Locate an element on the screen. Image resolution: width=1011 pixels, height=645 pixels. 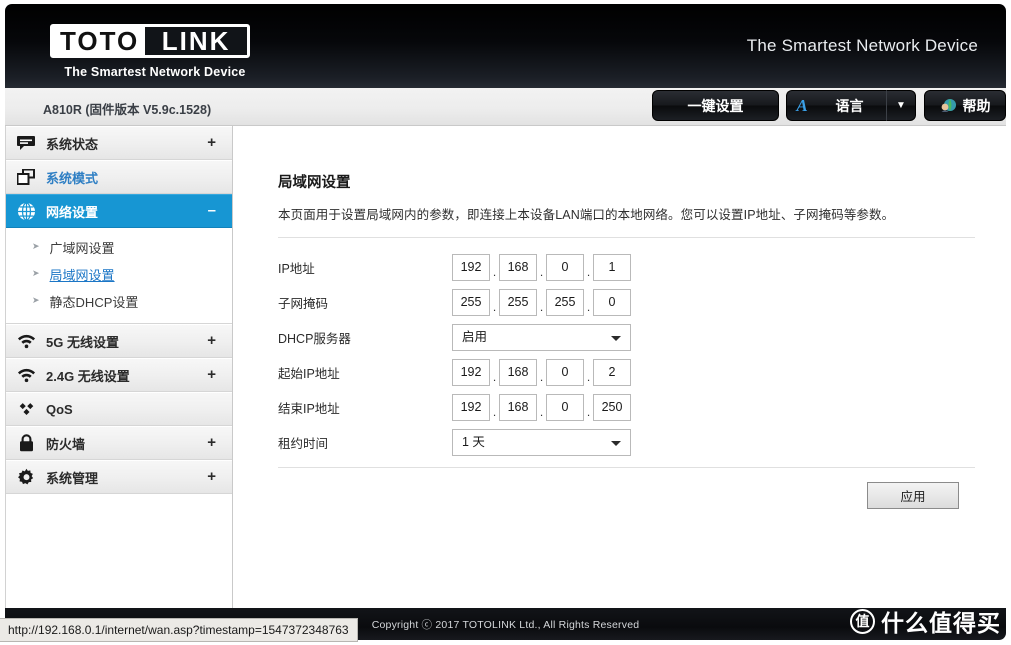
gear-icon is located at coordinates (26, 477).